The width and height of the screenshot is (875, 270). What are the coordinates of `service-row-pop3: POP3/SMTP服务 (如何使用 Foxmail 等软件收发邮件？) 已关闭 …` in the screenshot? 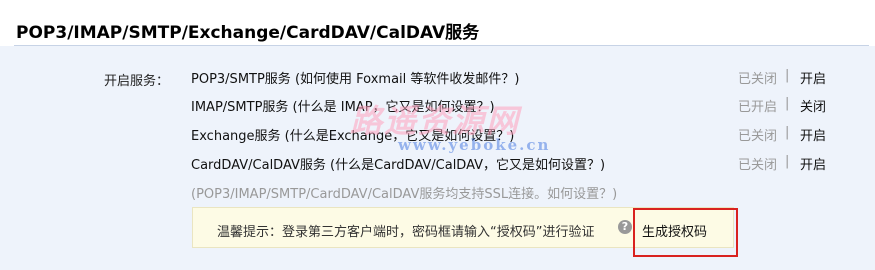 It's located at (516, 78).